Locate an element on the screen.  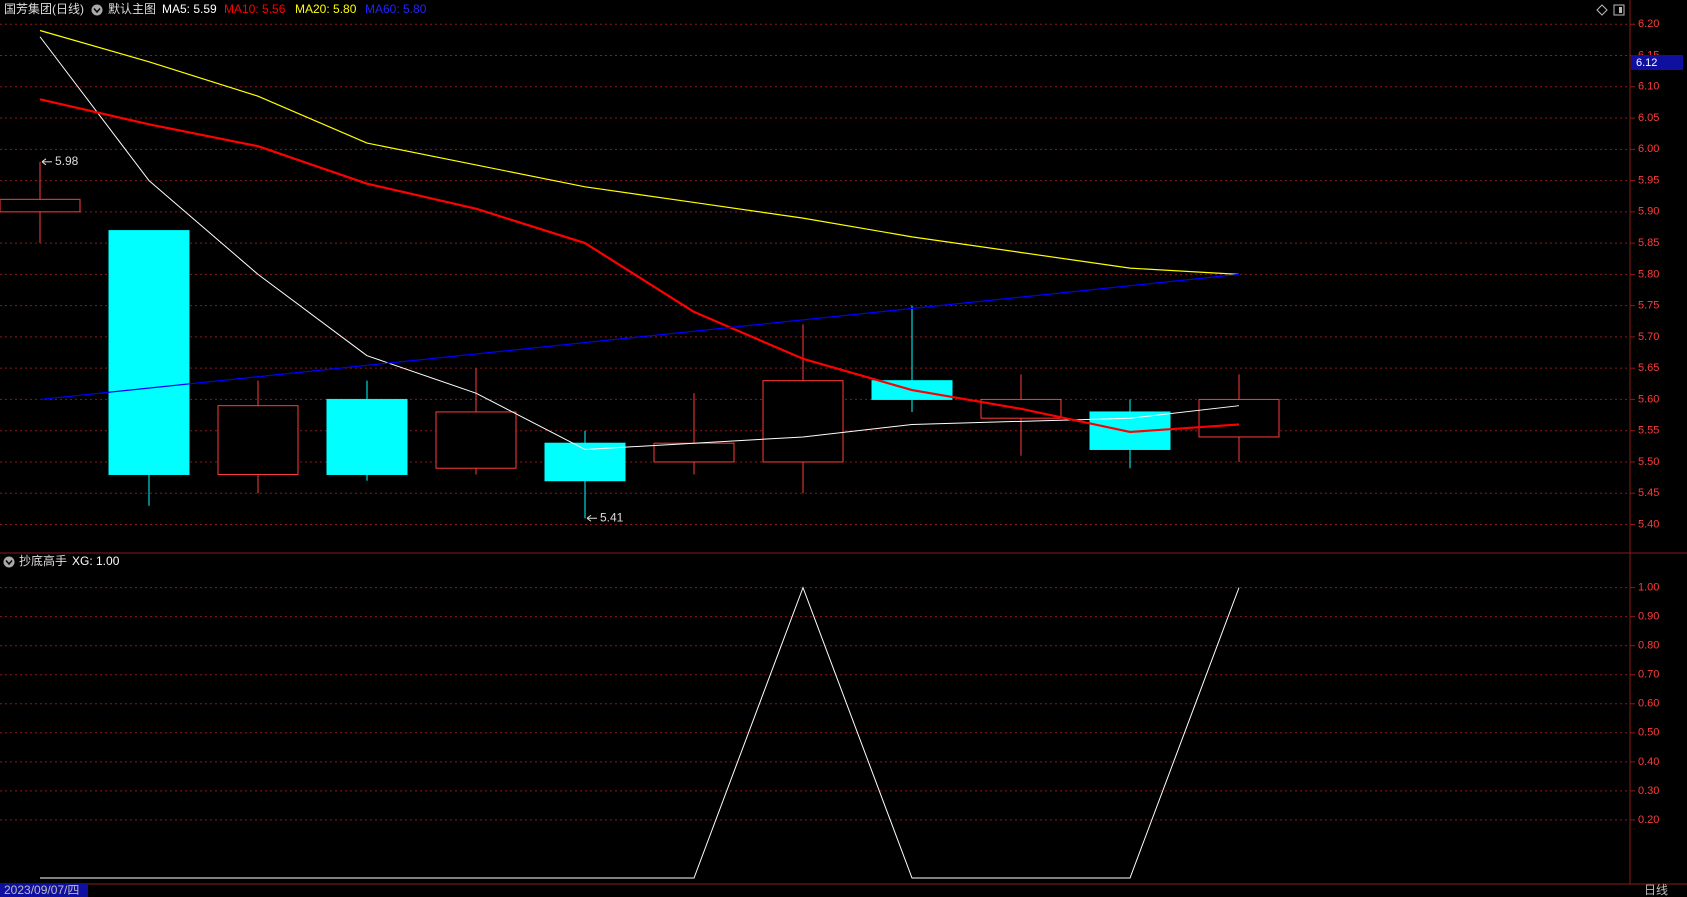
main-collapse-toggle is located at coordinates (97, 10).